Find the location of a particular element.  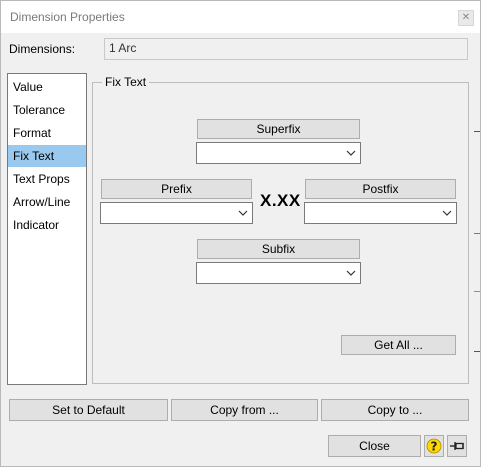

category-item-indicator: Indicator is located at coordinates (47, 225).